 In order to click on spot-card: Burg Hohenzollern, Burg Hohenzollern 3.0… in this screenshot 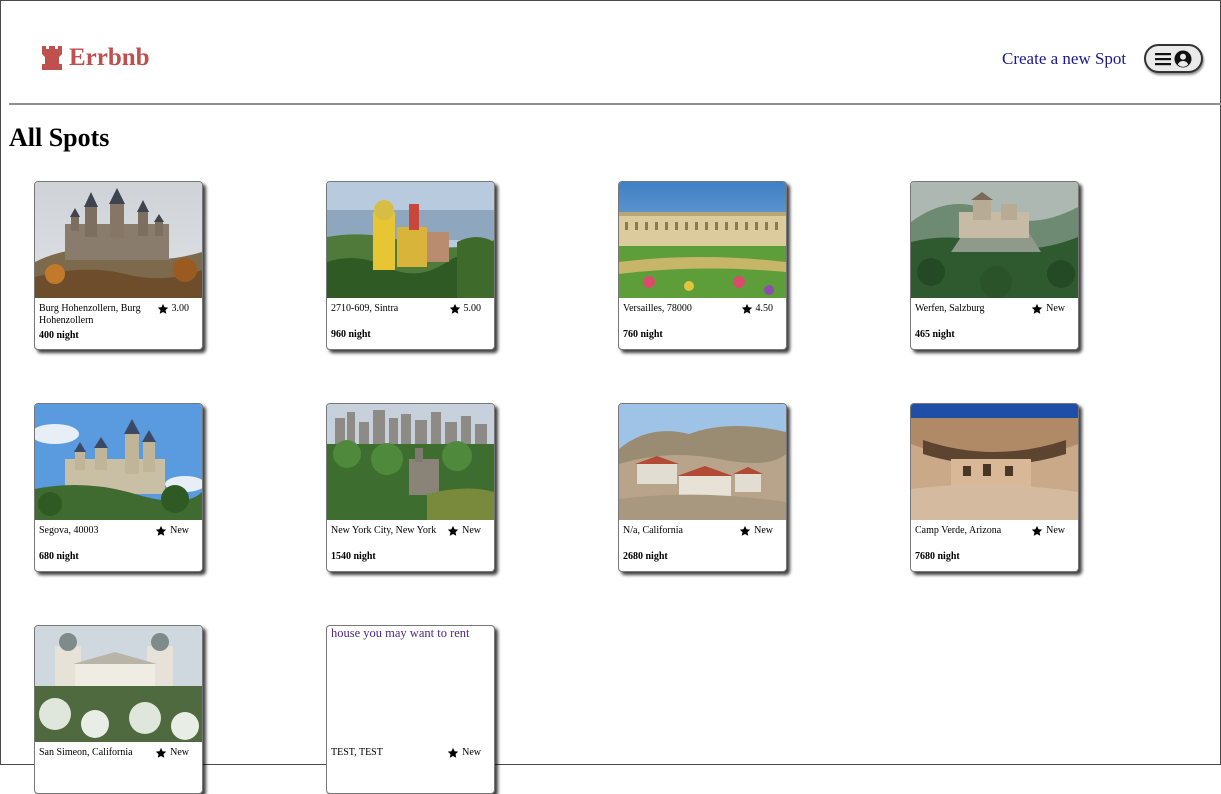, I will do `click(118, 265)`.